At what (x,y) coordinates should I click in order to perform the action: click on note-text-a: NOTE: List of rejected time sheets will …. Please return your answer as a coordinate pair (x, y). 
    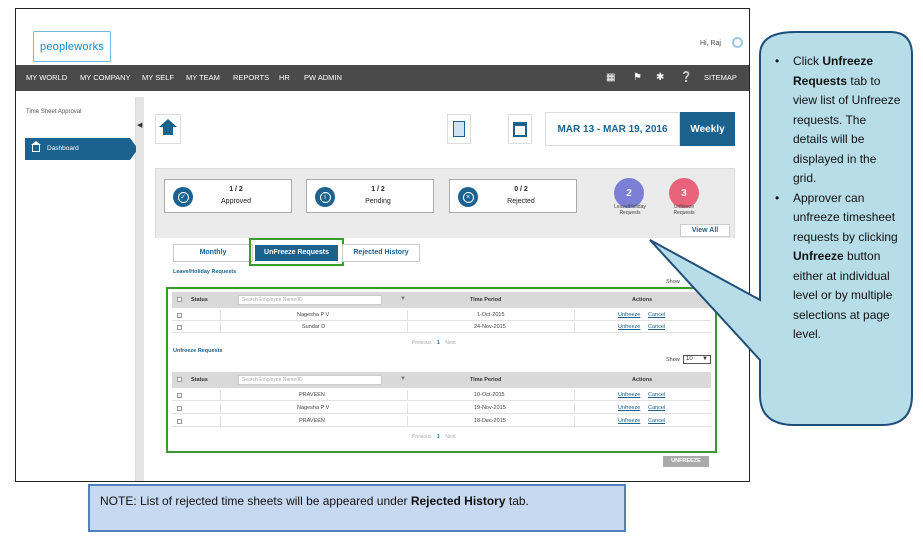
    Looking at the image, I should click on (255, 501).